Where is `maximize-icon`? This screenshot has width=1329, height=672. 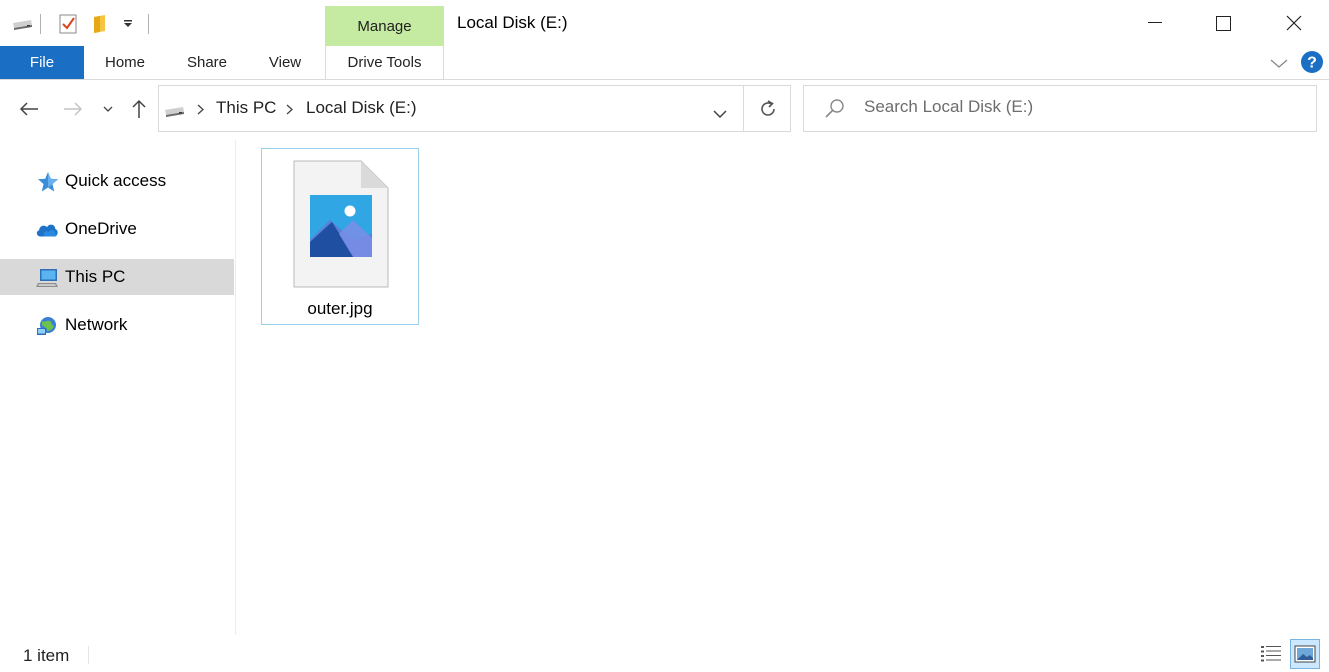
maximize-icon is located at coordinates (1223, 23).